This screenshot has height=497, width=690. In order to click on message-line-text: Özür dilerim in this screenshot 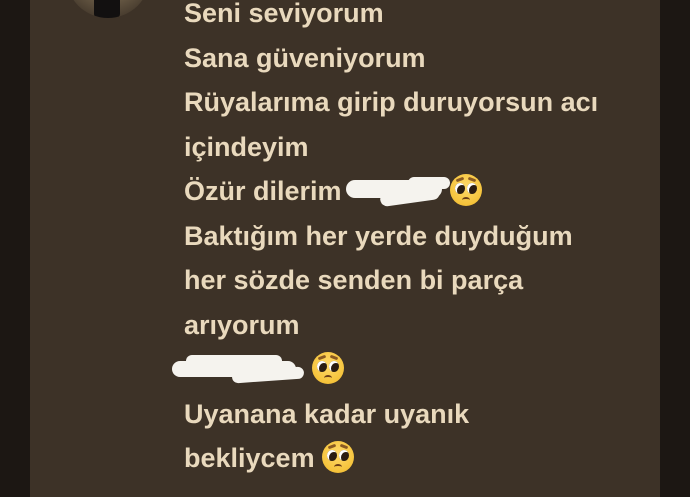, I will do `click(263, 191)`.